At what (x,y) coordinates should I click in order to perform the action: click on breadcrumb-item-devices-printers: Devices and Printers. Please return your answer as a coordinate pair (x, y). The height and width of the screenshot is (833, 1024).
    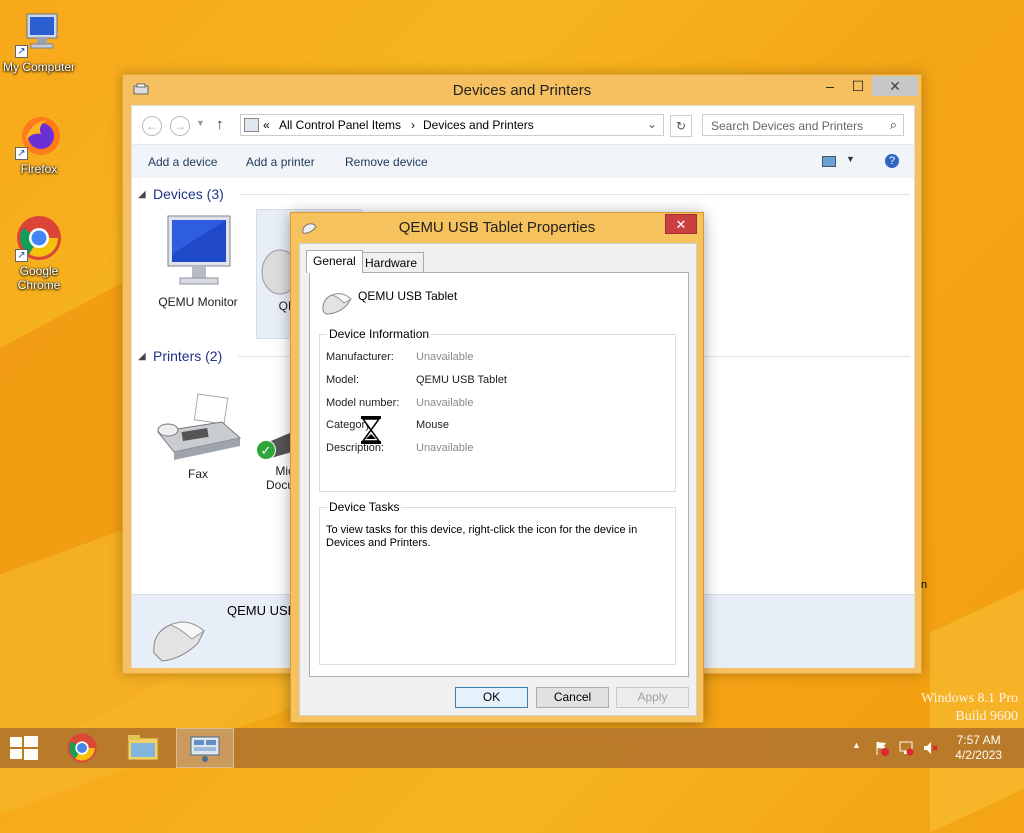
    Looking at the image, I should click on (478, 125).